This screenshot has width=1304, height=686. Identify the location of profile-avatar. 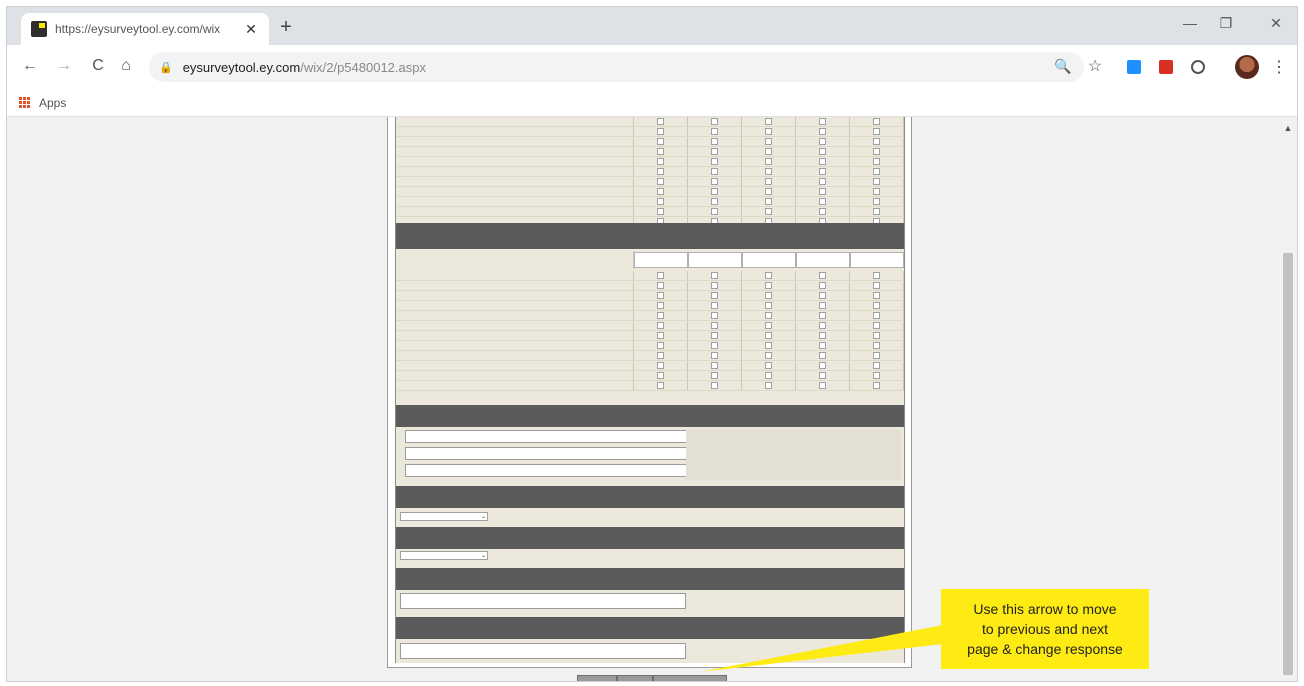
(1247, 67).